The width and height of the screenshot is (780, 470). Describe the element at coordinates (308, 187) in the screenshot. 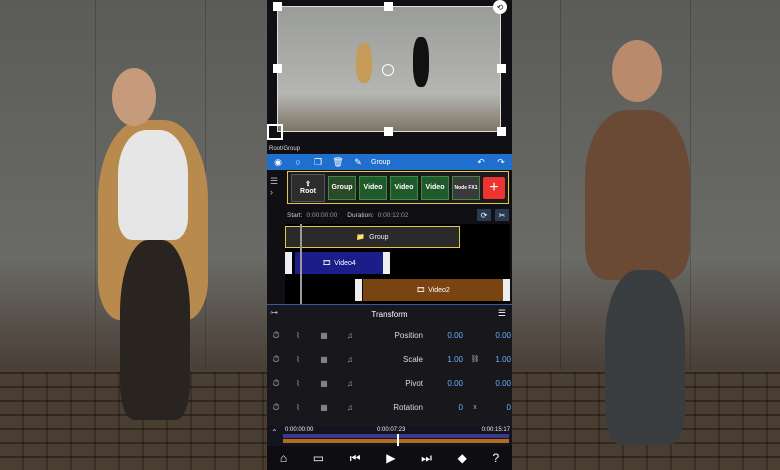

I see `root-button: ⇪ Root` at that location.